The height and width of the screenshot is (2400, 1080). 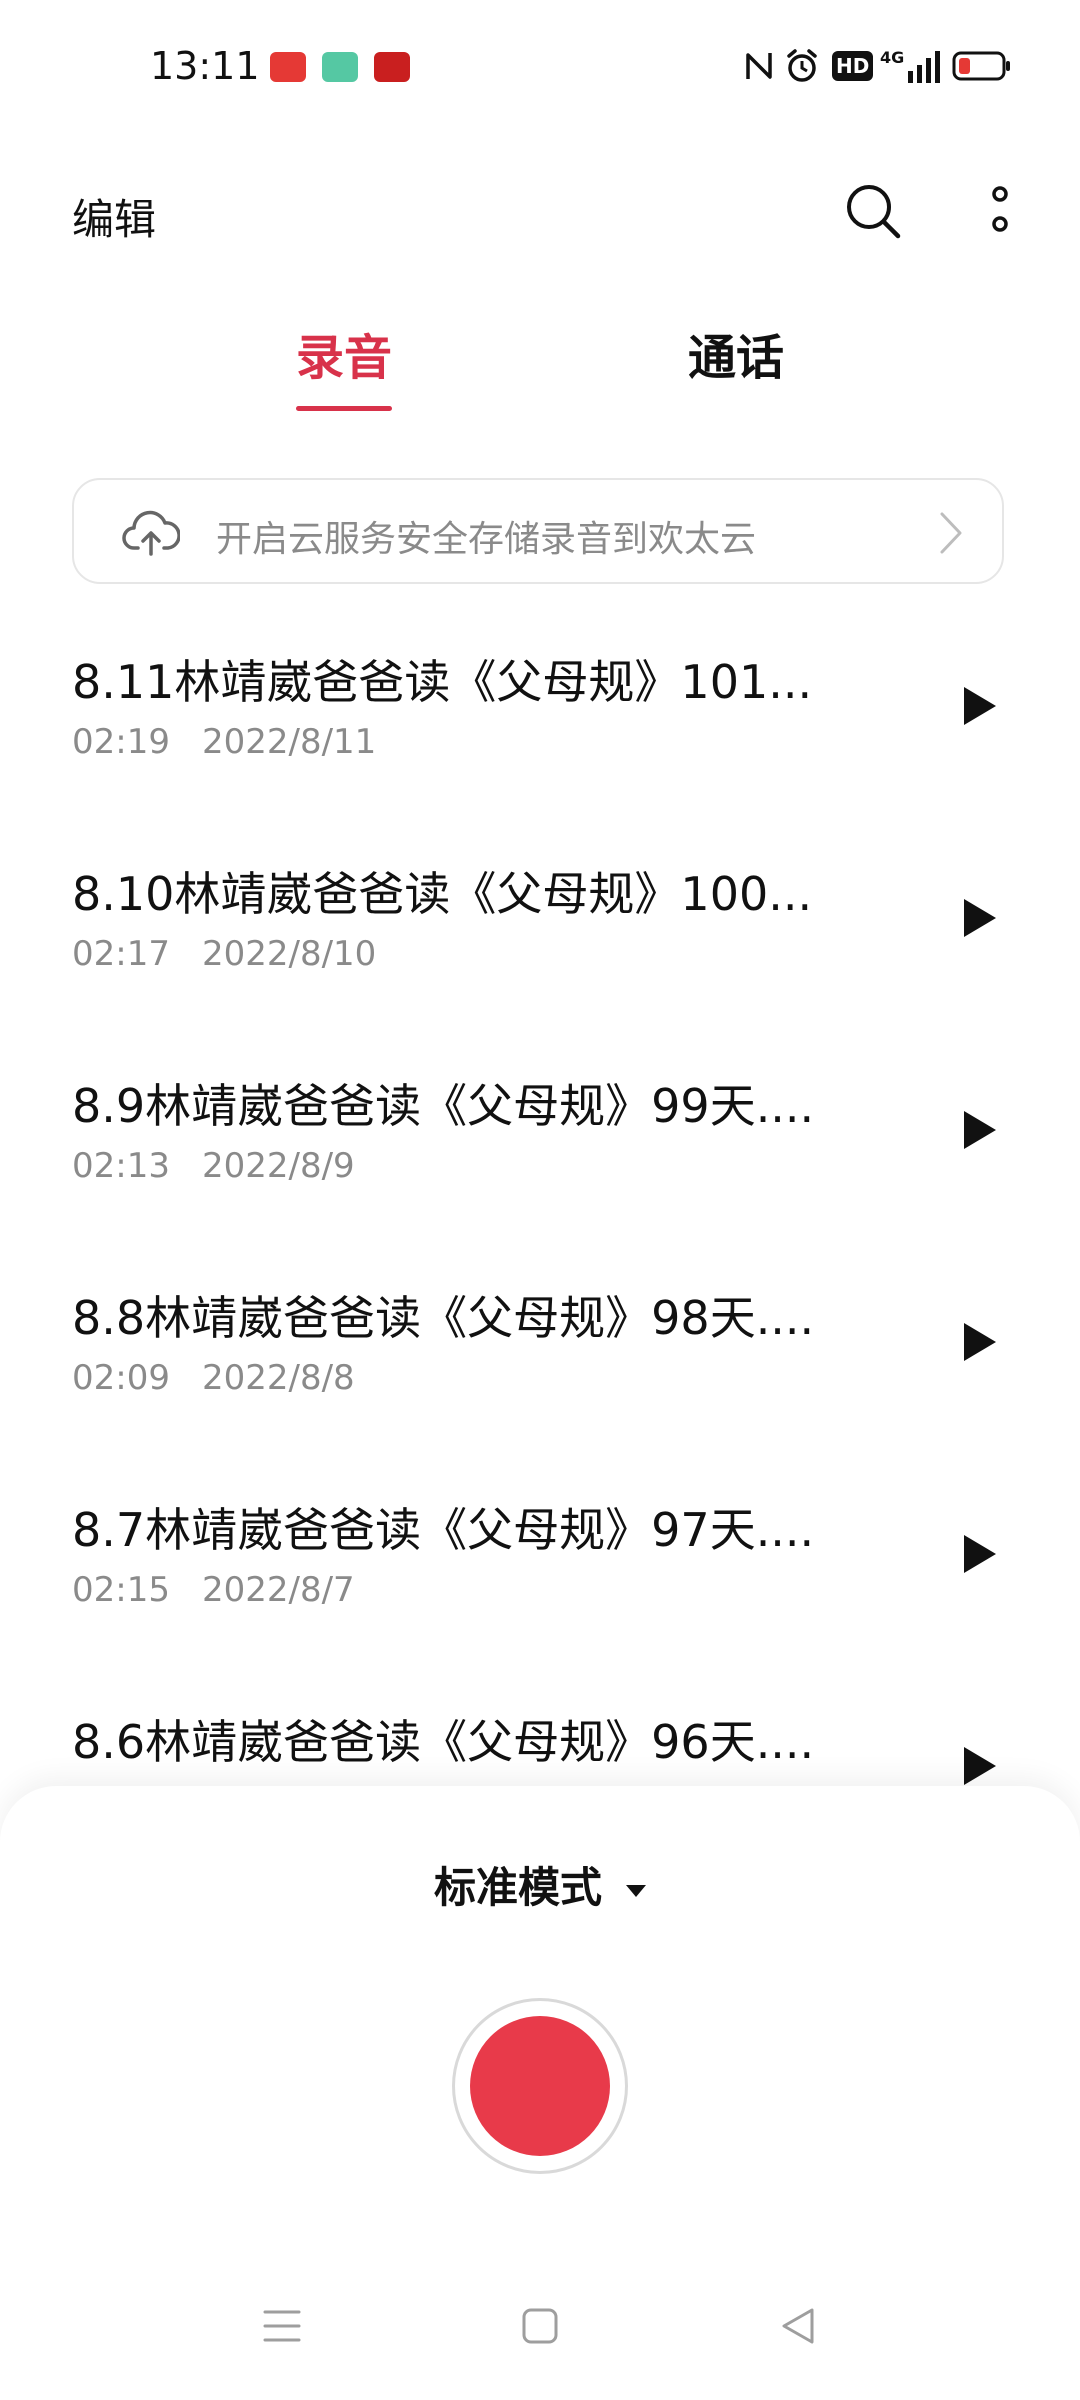 I want to click on cloud-banner-text: 开启云服务安全存储录音到欢太云, so click(x=486, y=539).